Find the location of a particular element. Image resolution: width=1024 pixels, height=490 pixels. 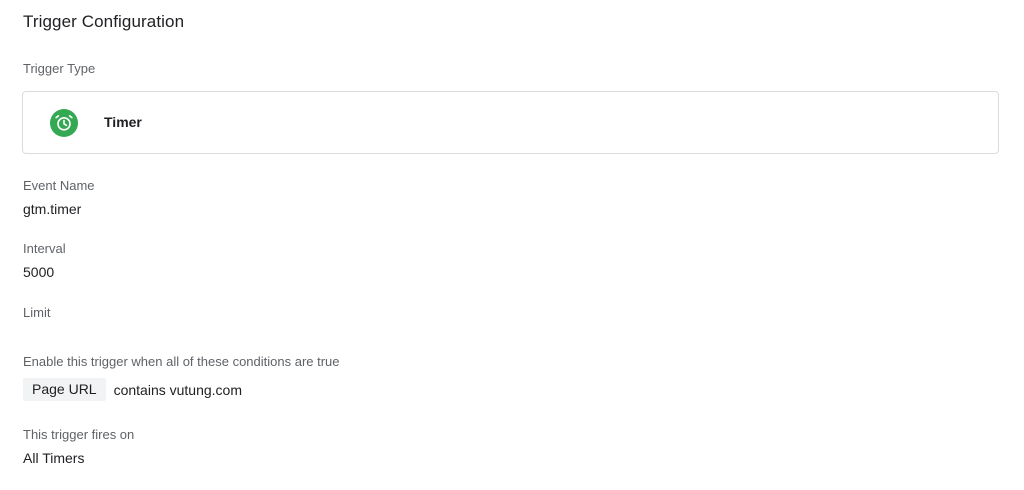

limit-label: Limit is located at coordinates (37, 312).